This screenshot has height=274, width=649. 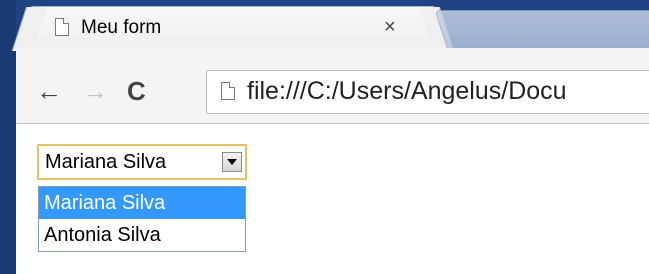 I want to click on window-frame, so click(x=8, y=137).